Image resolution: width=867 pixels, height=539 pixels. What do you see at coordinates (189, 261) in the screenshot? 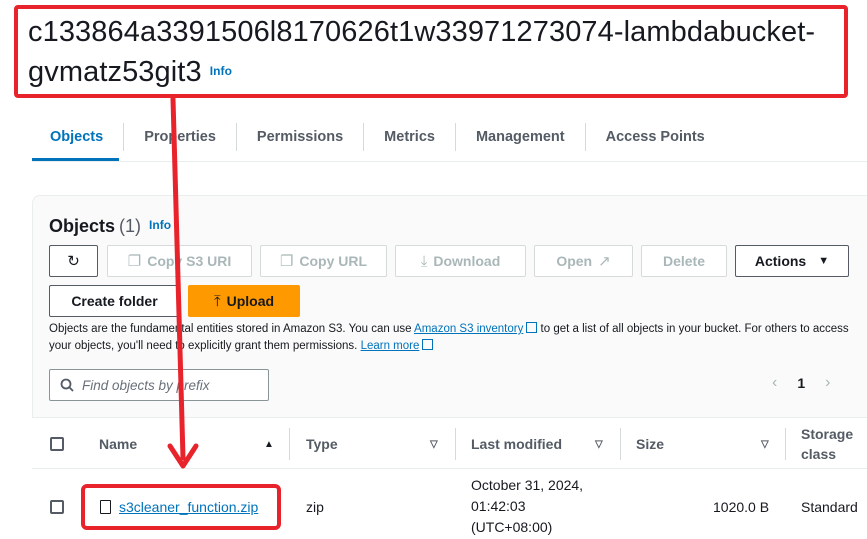
I see `copy-s3-uri-label: Copy S3 URI` at bounding box center [189, 261].